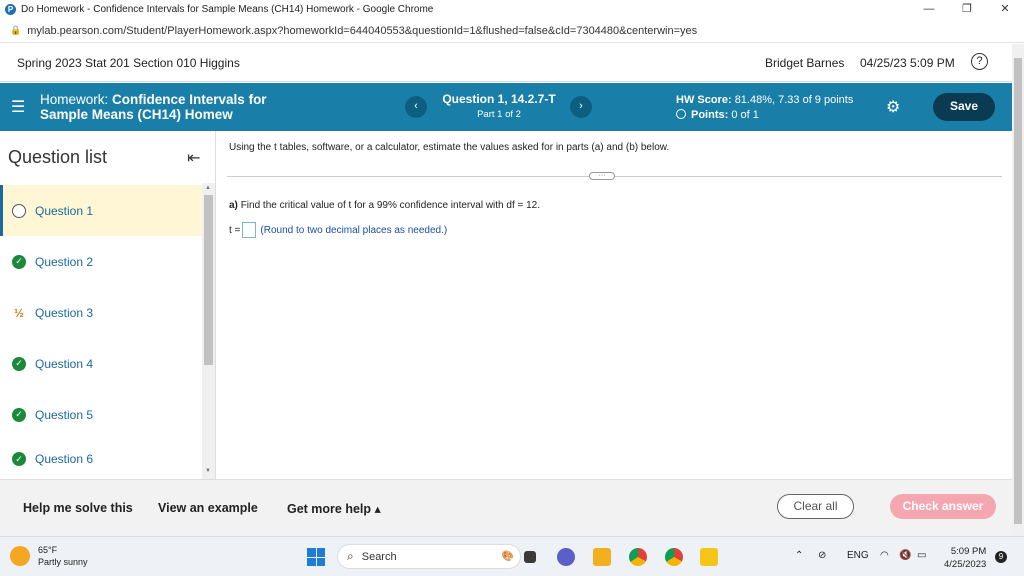 This screenshot has width=1024, height=576. Describe the element at coordinates (964, 107) in the screenshot. I see `save-button: Save` at that location.